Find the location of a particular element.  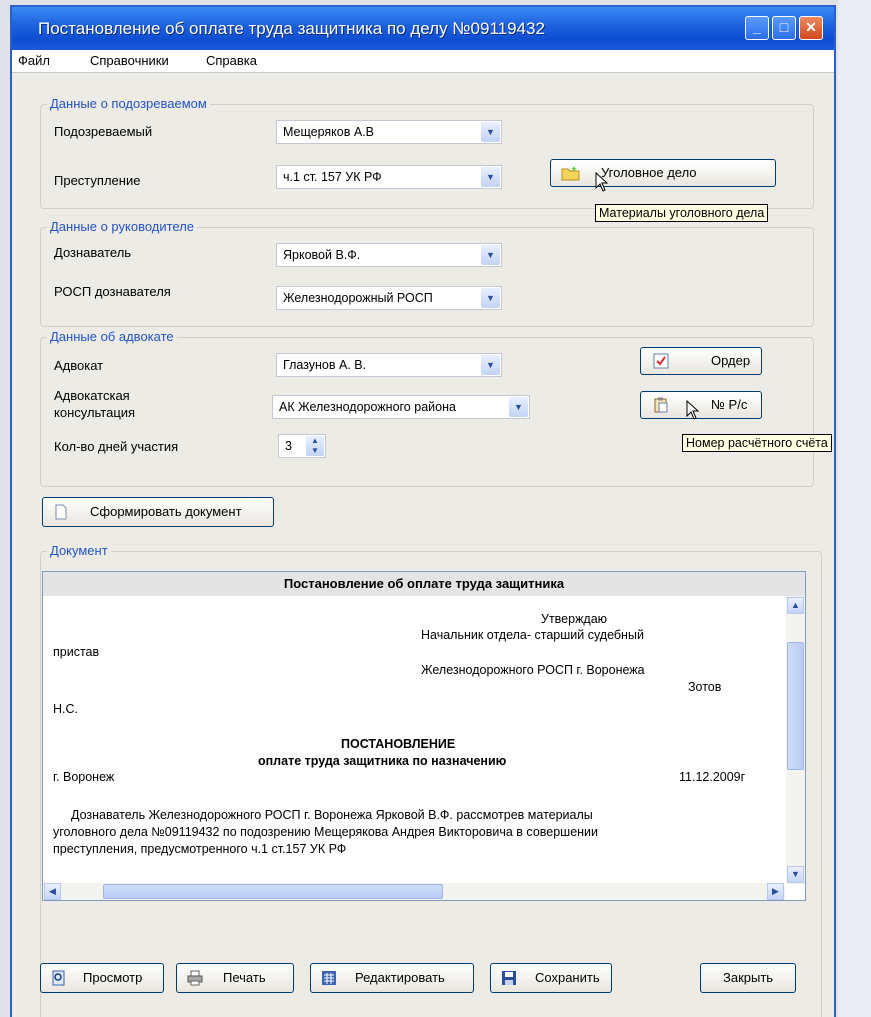

edit-label: Редактировать is located at coordinates (400, 977).